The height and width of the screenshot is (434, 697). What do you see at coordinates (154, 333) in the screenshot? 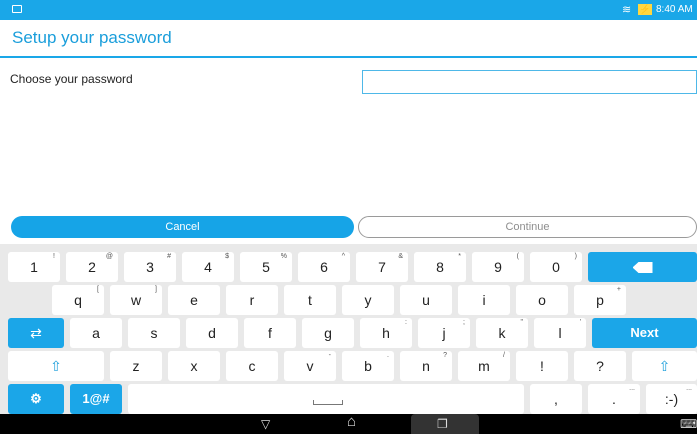
I see `key-s: s` at bounding box center [154, 333].